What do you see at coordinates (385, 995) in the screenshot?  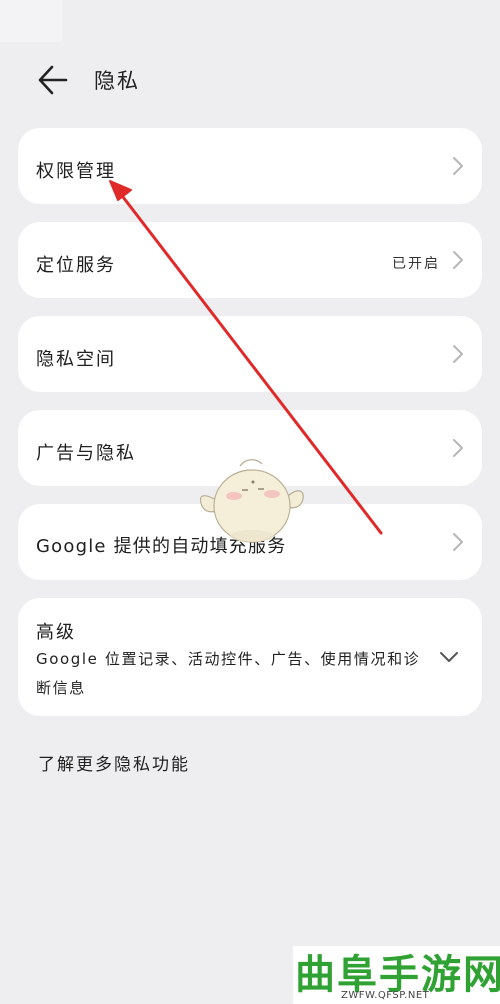 I see `watermark-url: ZWFW.QFSP.NET` at bounding box center [385, 995].